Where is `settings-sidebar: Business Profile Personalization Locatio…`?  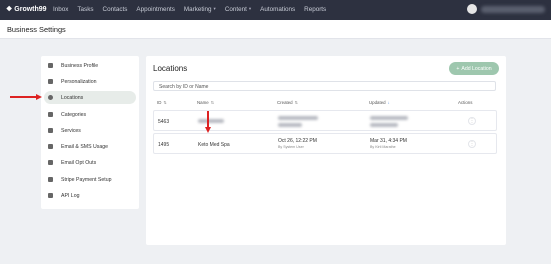
settings-sidebar: Business Profile Personalization Locatio… is located at coordinates (90, 132).